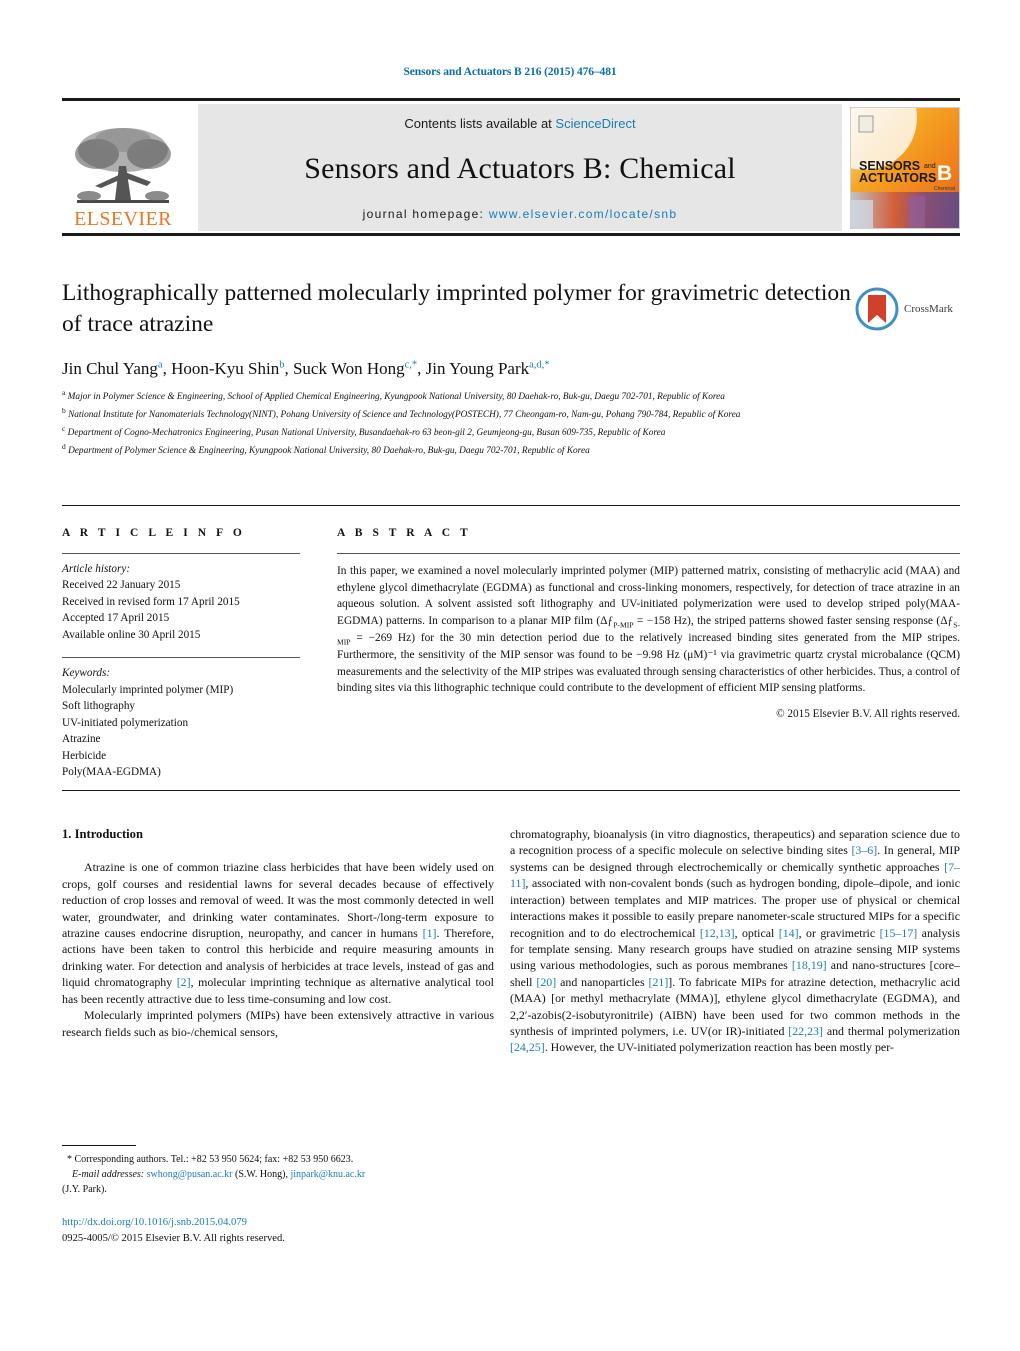 This screenshot has height=1351, width=1020. What do you see at coordinates (511, 790) in the screenshot?
I see `abstract-bottom-rule` at bounding box center [511, 790].